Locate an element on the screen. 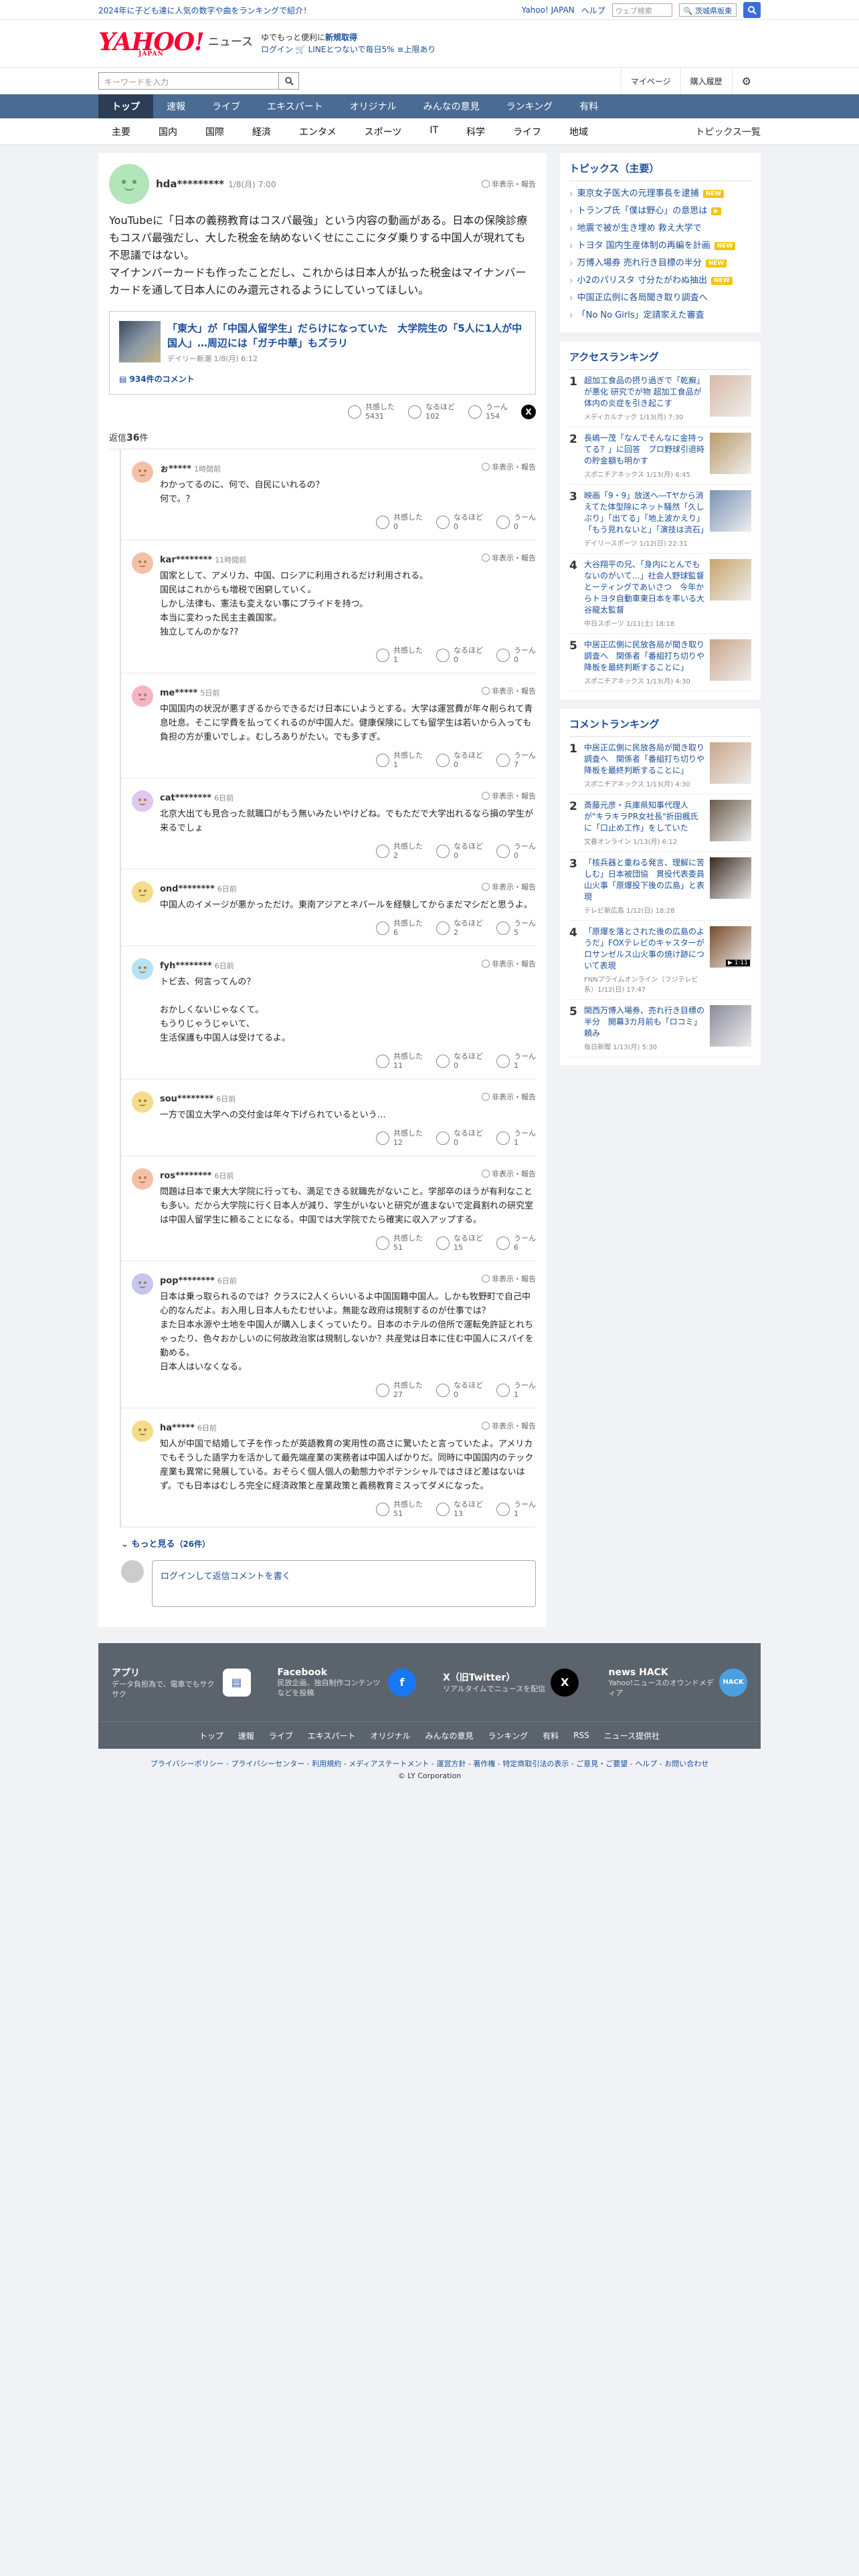 Image resolution: width=859 pixels, height=2576 pixels. empathy-button: 共感した 11 is located at coordinates (400, 1062).